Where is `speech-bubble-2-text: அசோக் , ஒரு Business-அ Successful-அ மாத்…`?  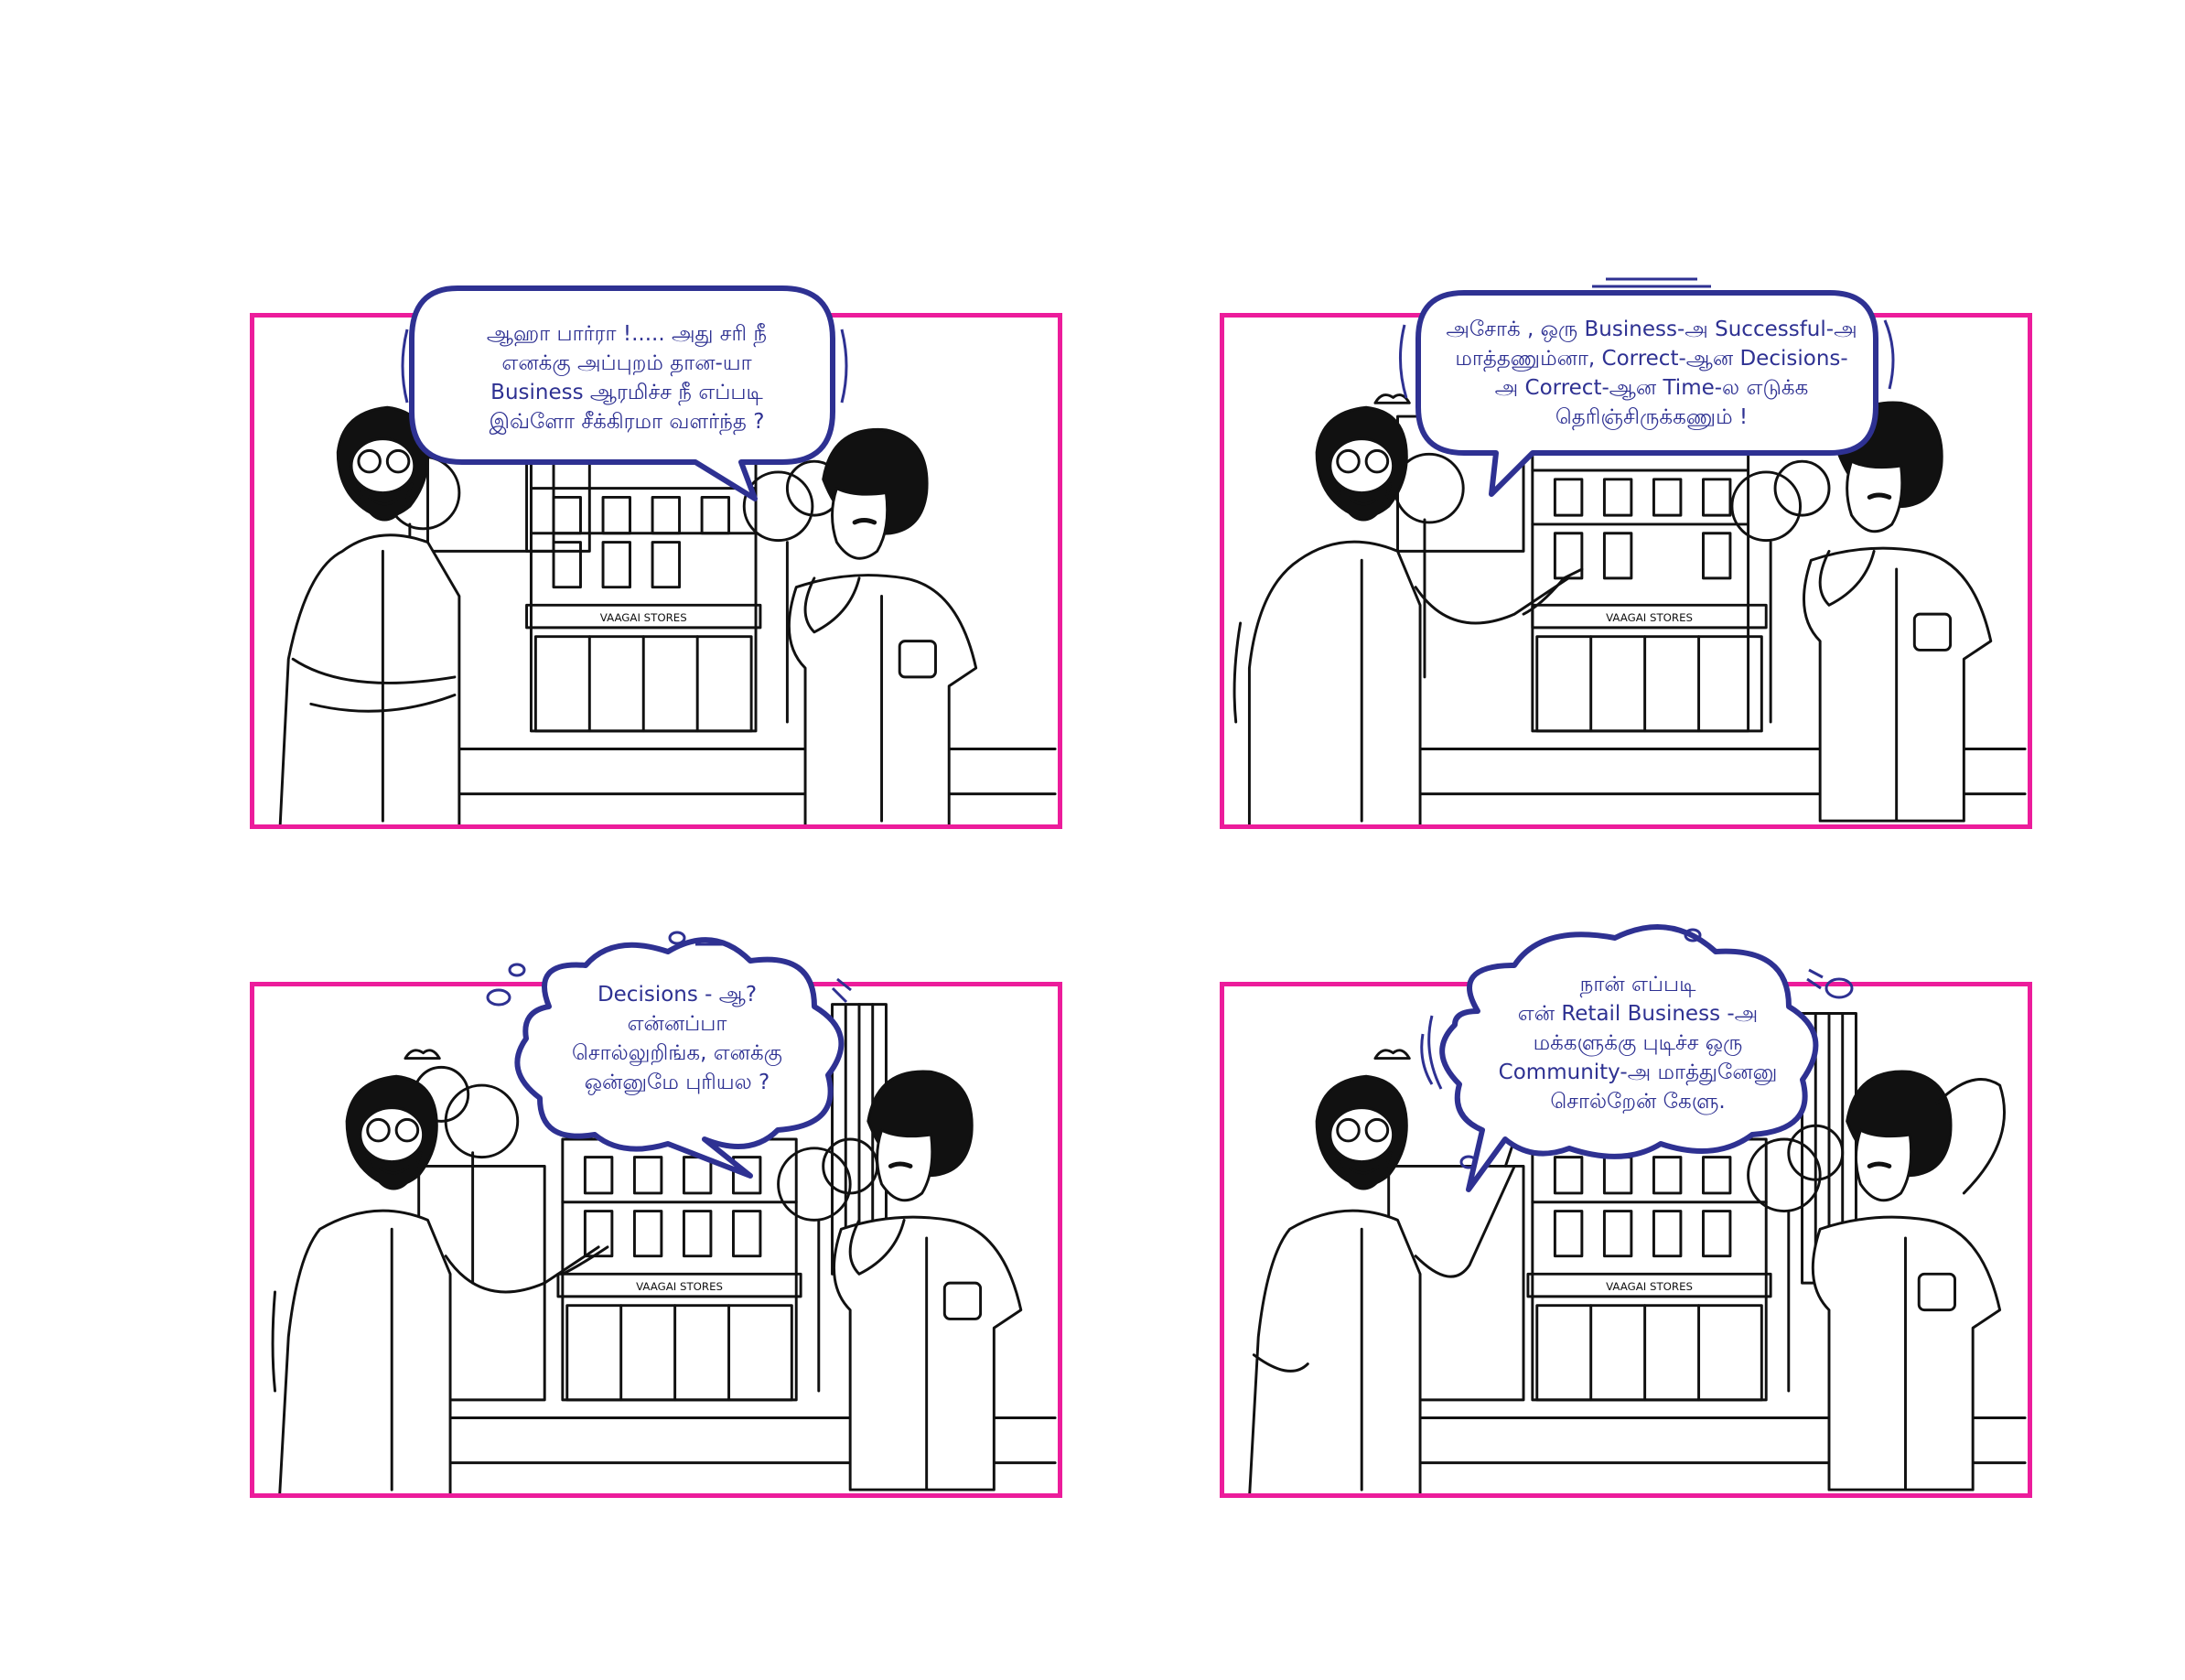
speech-bubble-2-text: அசோக் , ஒரு Business-அ Successful-அ மாத்… is located at coordinates (1652, 373).